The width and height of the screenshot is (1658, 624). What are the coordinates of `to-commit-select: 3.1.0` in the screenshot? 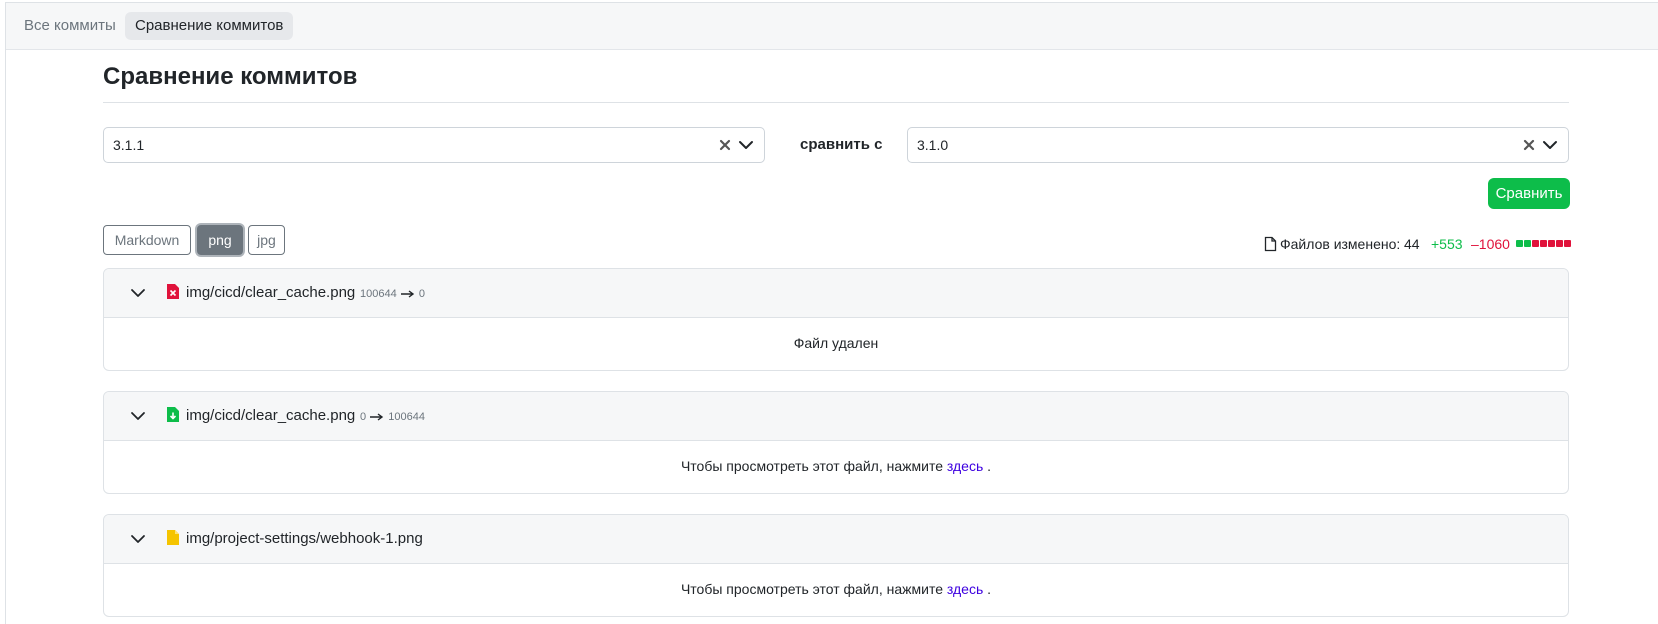 It's located at (1238, 145).